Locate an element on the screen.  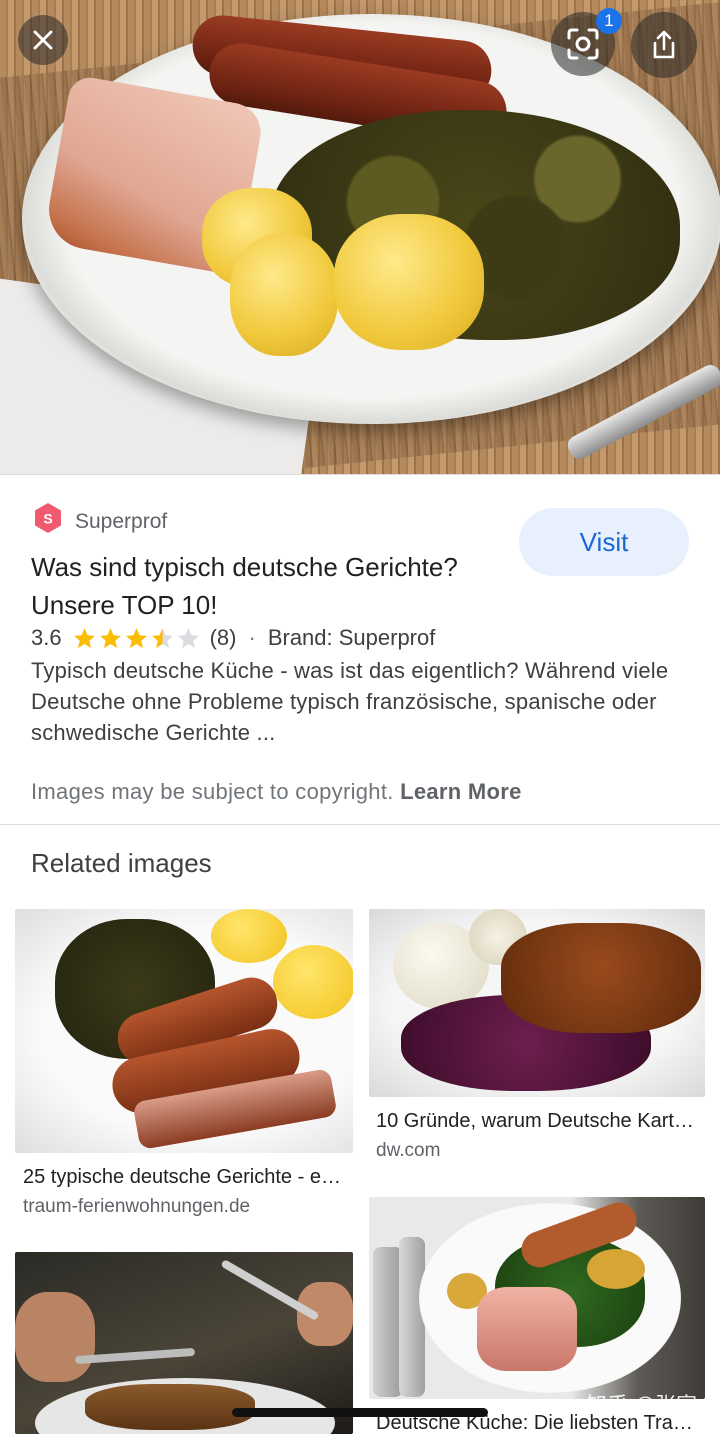
smoked-pork is located at coordinates (527, 1329).